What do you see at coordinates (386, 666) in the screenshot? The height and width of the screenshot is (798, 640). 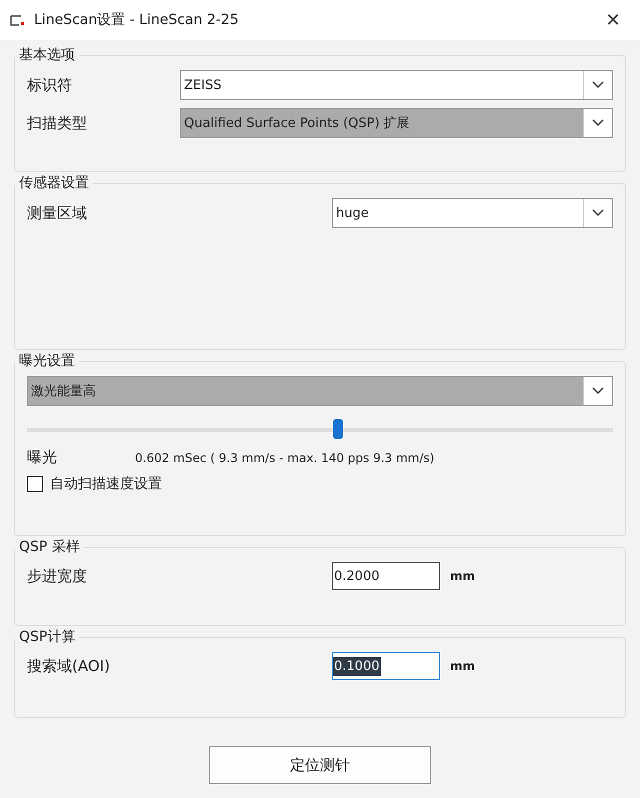 I see `input-field: 0.1000` at bounding box center [386, 666].